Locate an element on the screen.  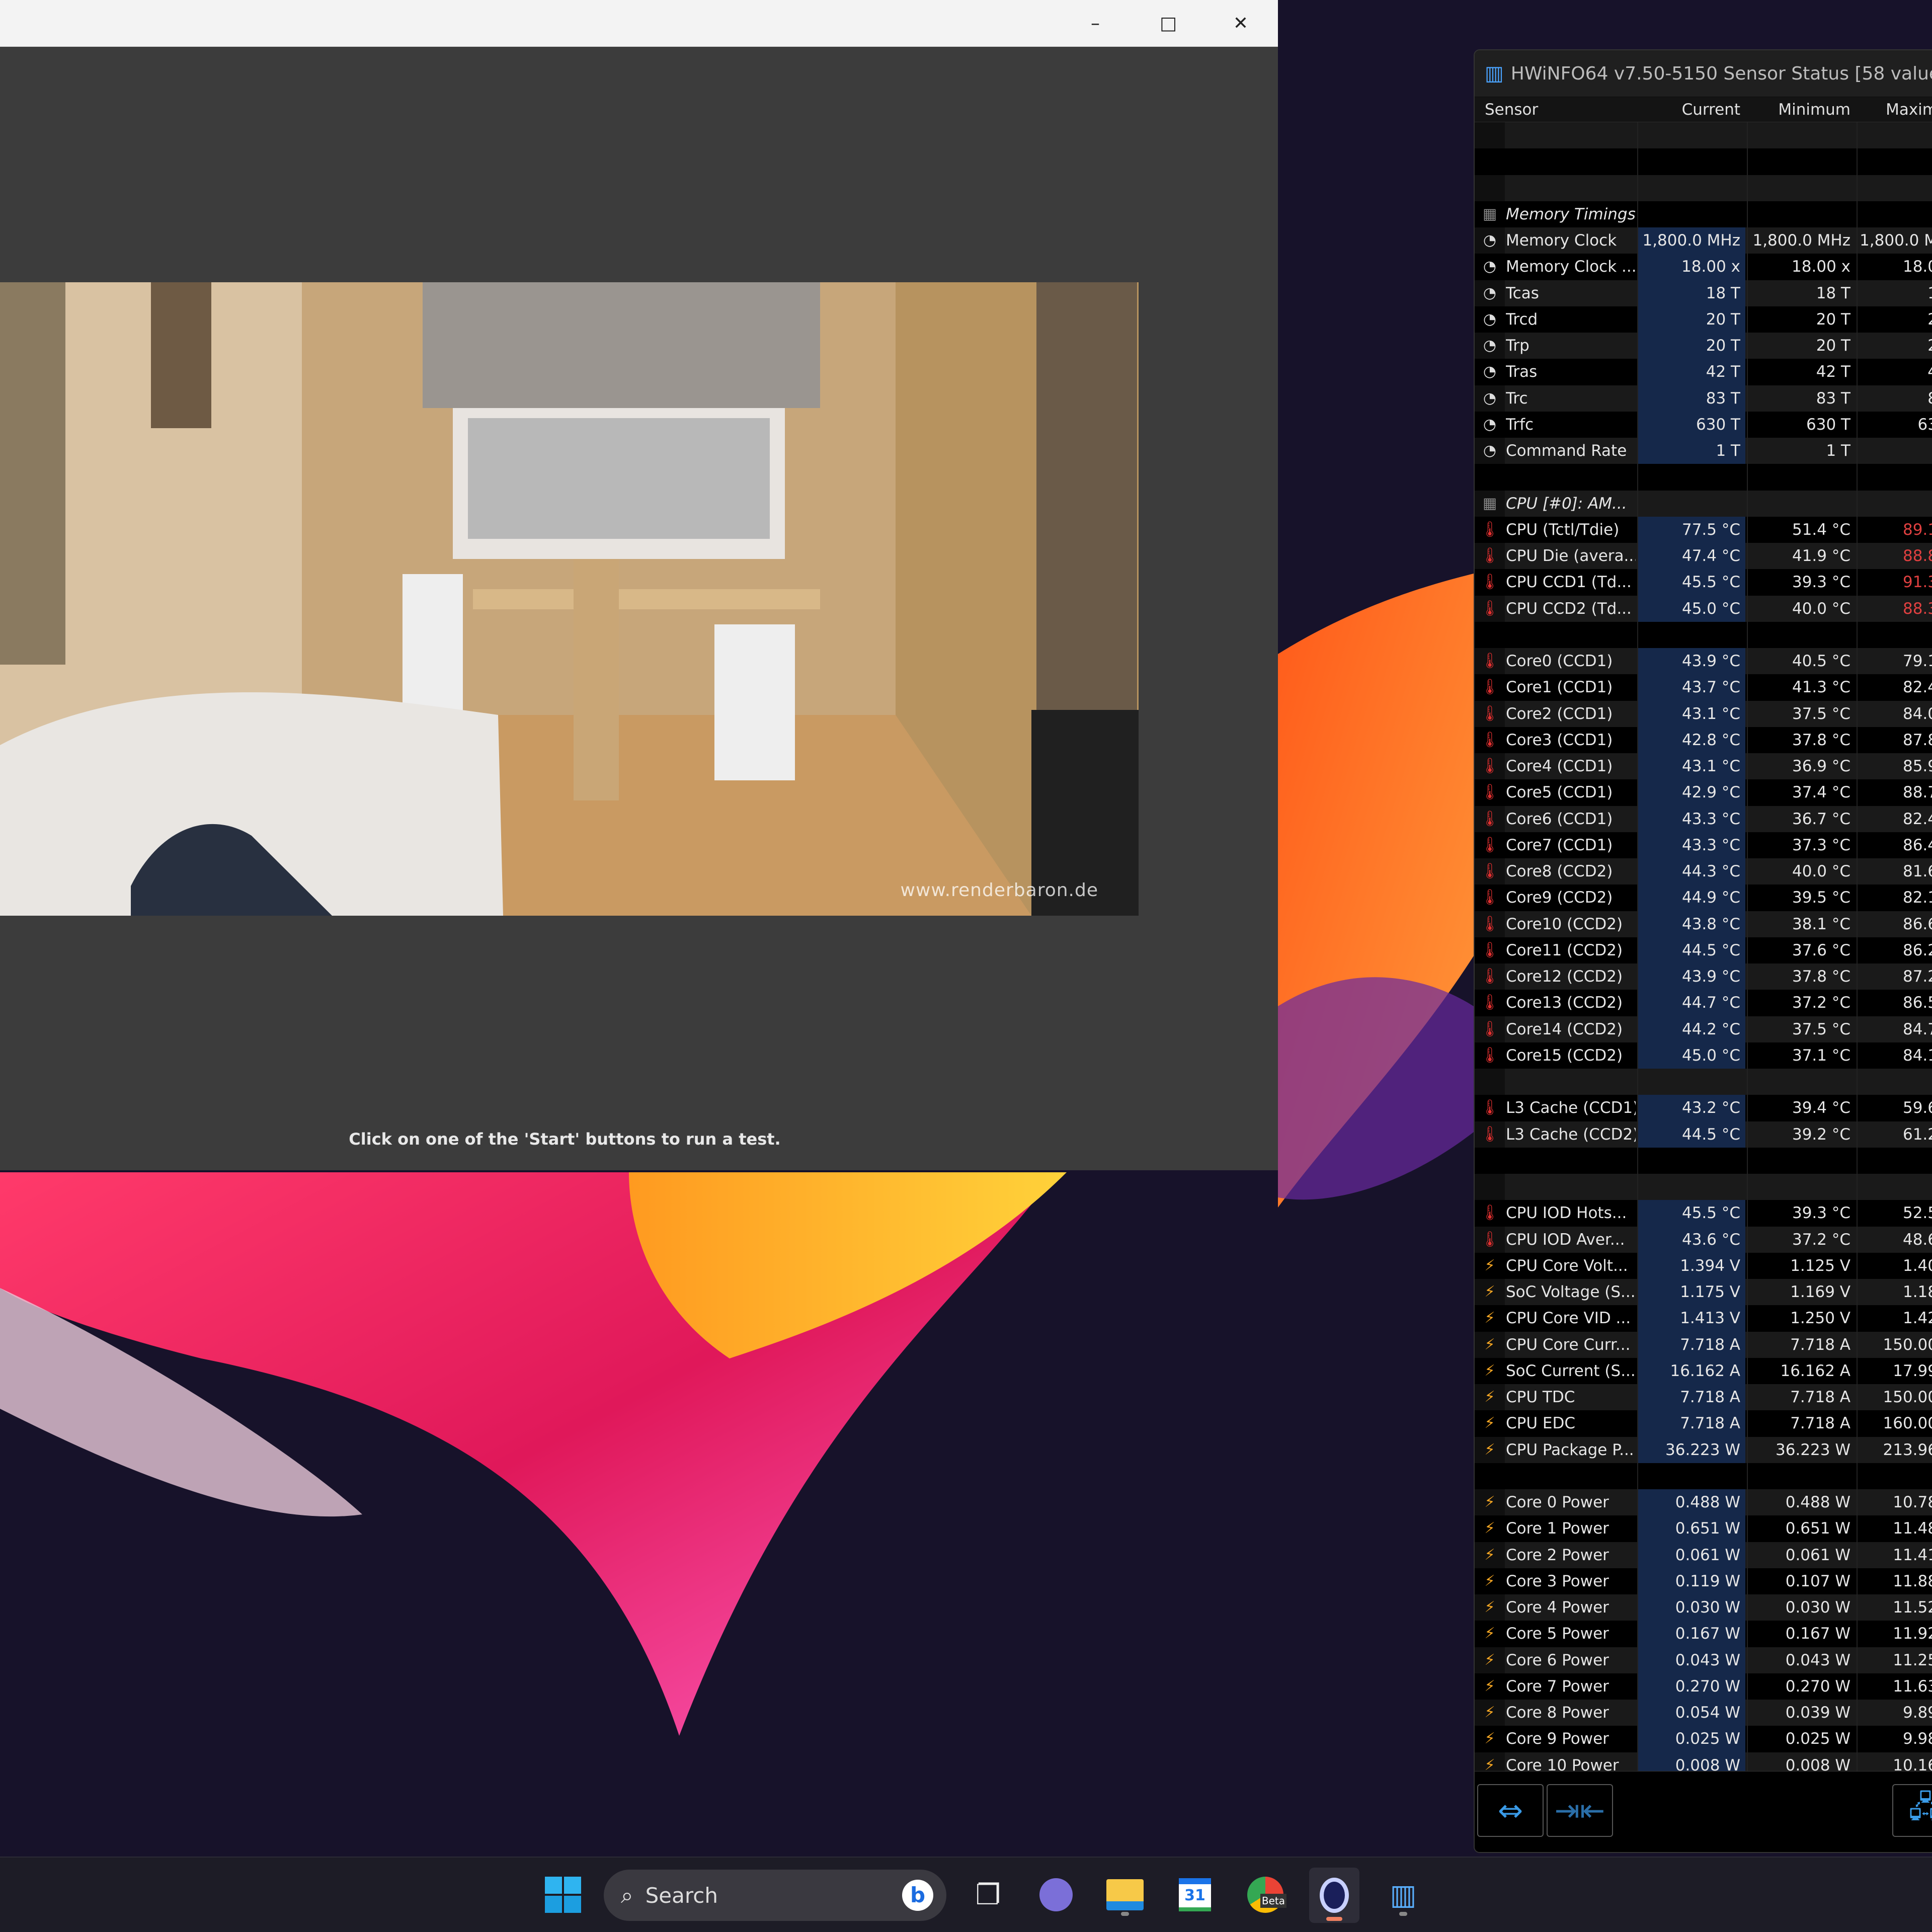
sensor-row: 🌡 CPU IOD Hots... 45.5 °C39.3 °C52.5 is located at coordinates (1704, 1214).